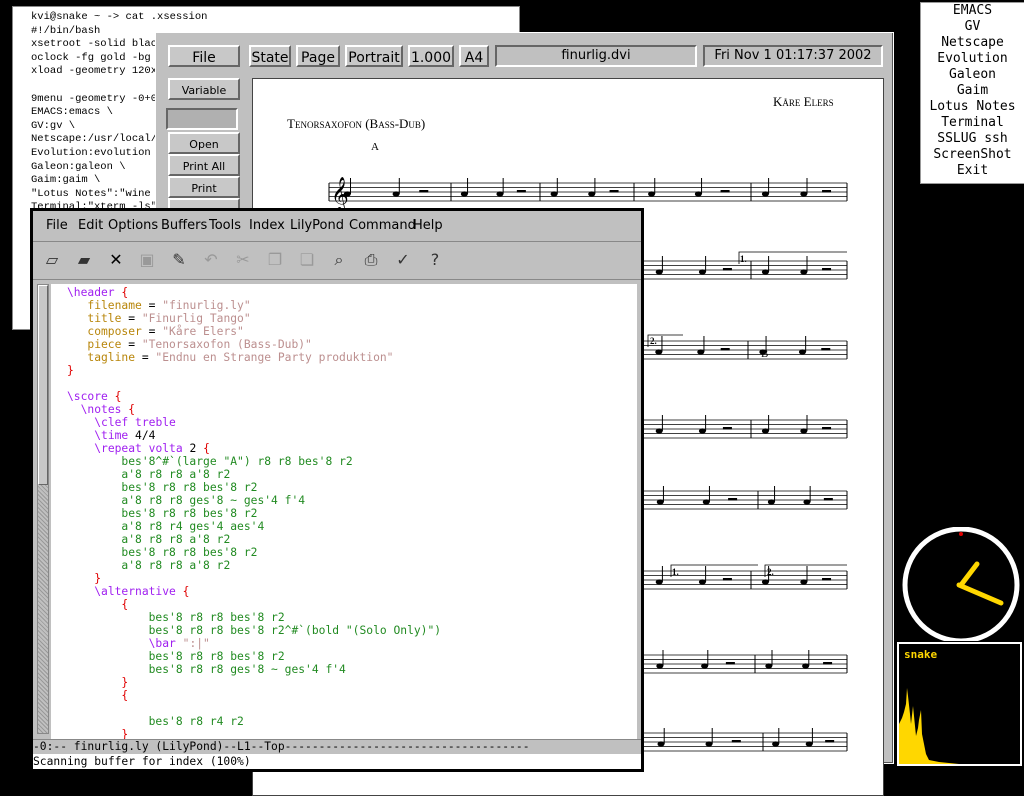 The image size is (1024, 796). I want to click on scrollbar-thumb, so click(43, 385).